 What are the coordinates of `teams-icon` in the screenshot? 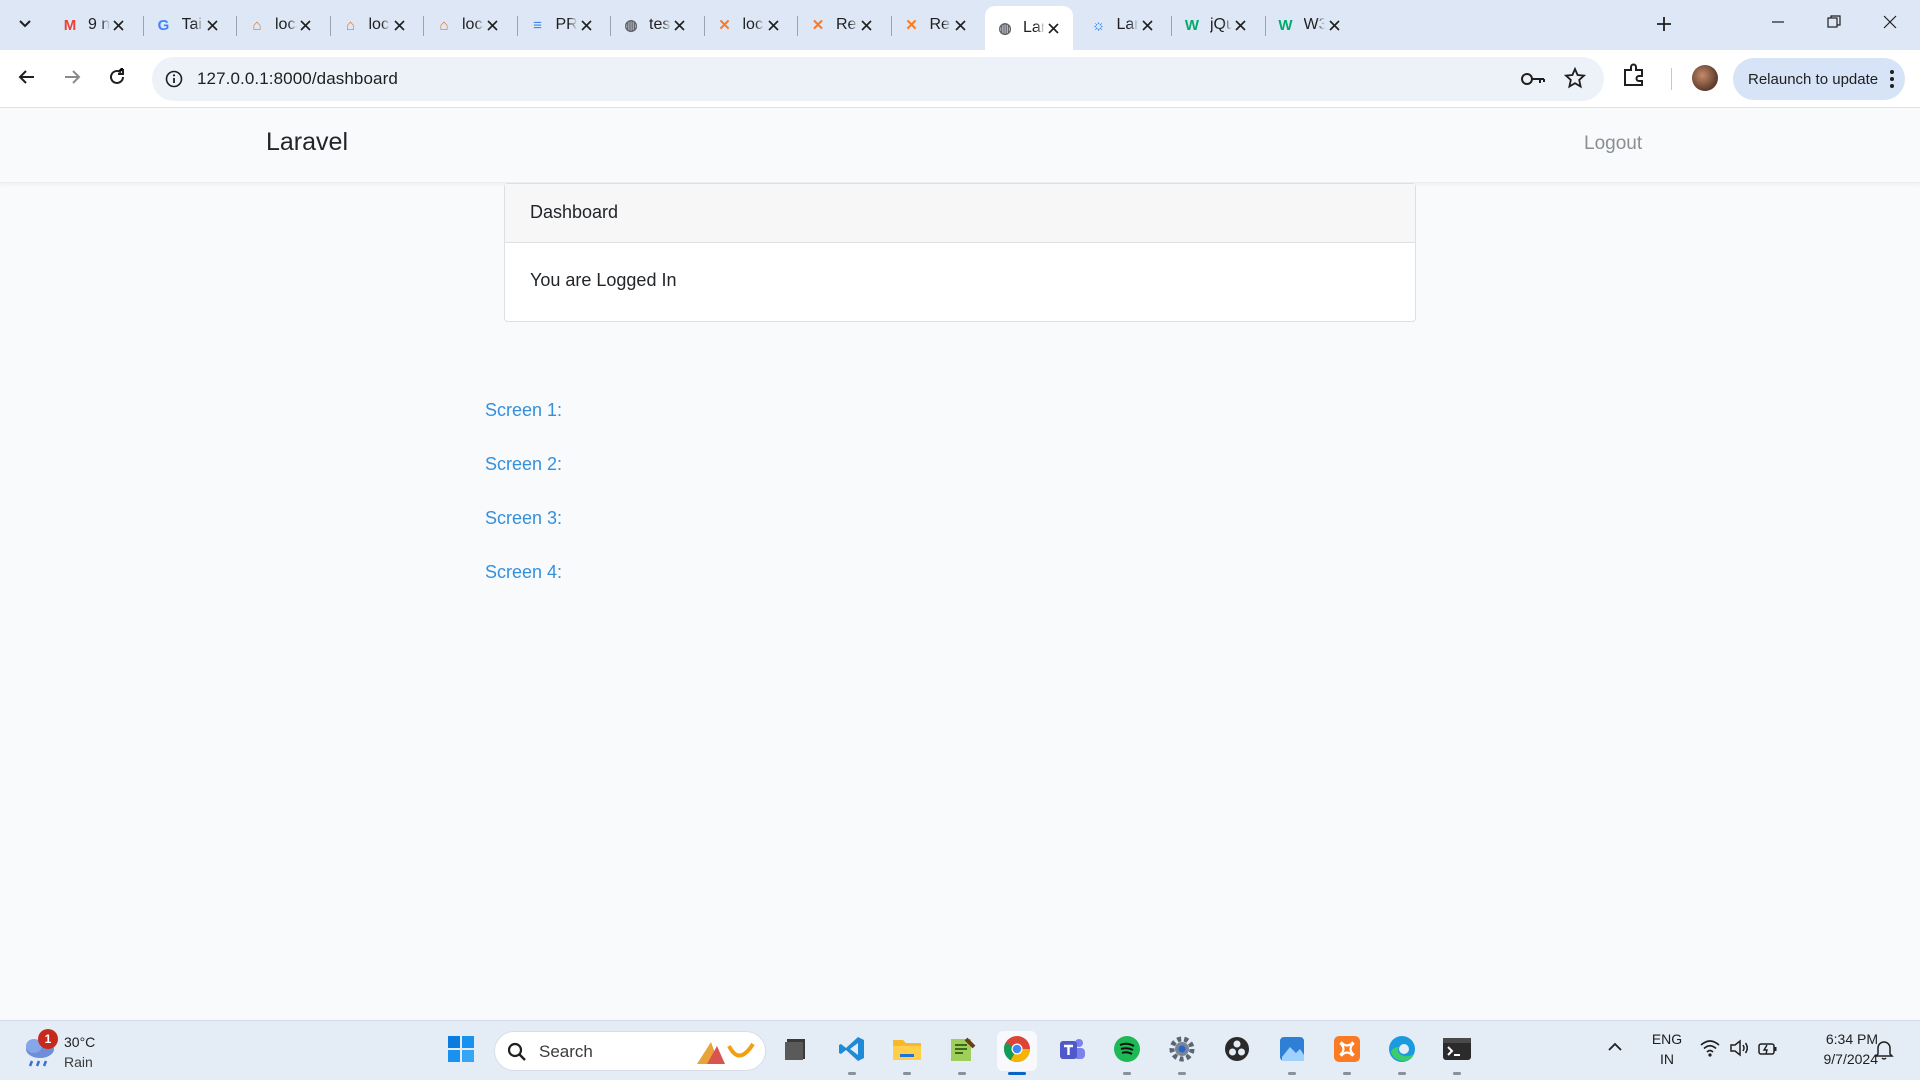 It's located at (1072, 1051).